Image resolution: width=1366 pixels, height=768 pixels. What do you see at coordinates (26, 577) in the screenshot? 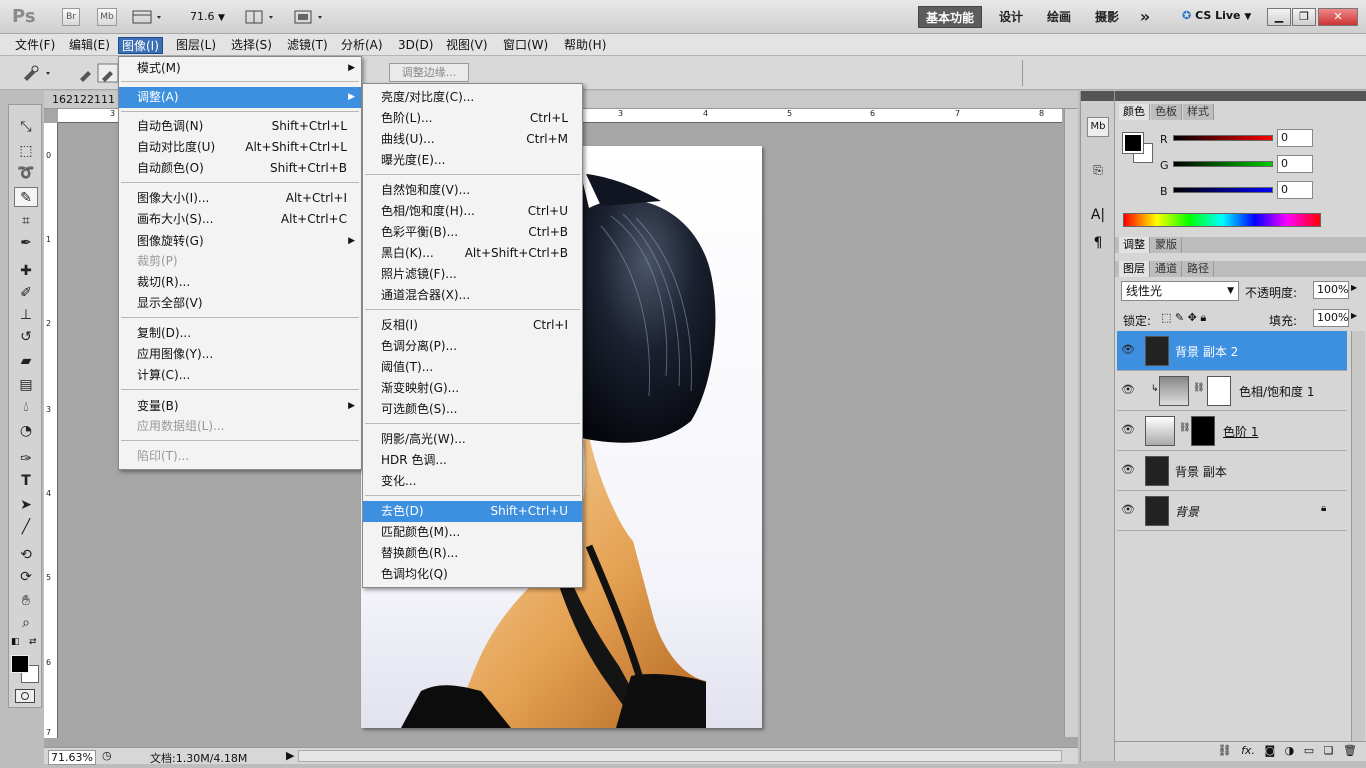
I see `3d-orbit-tool: ⟳` at bounding box center [26, 577].